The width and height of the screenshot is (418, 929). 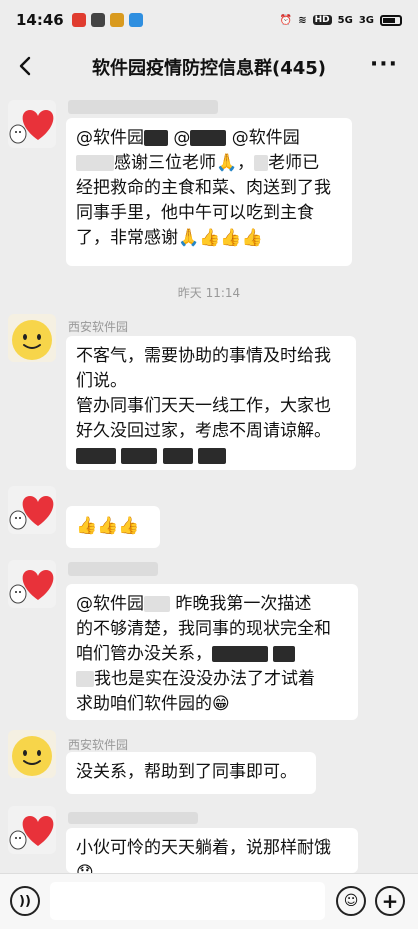 I want to click on message-line: 不客气，需要协助的事情及时给我, so click(x=203, y=356).